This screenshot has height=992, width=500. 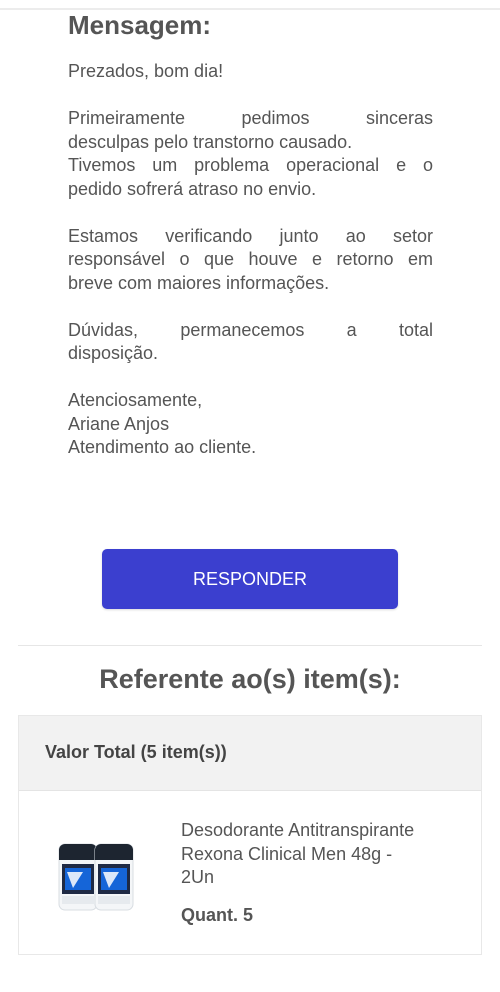 I want to click on message-line: Estamos verificando junto ao setor, so click(x=250, y=235).